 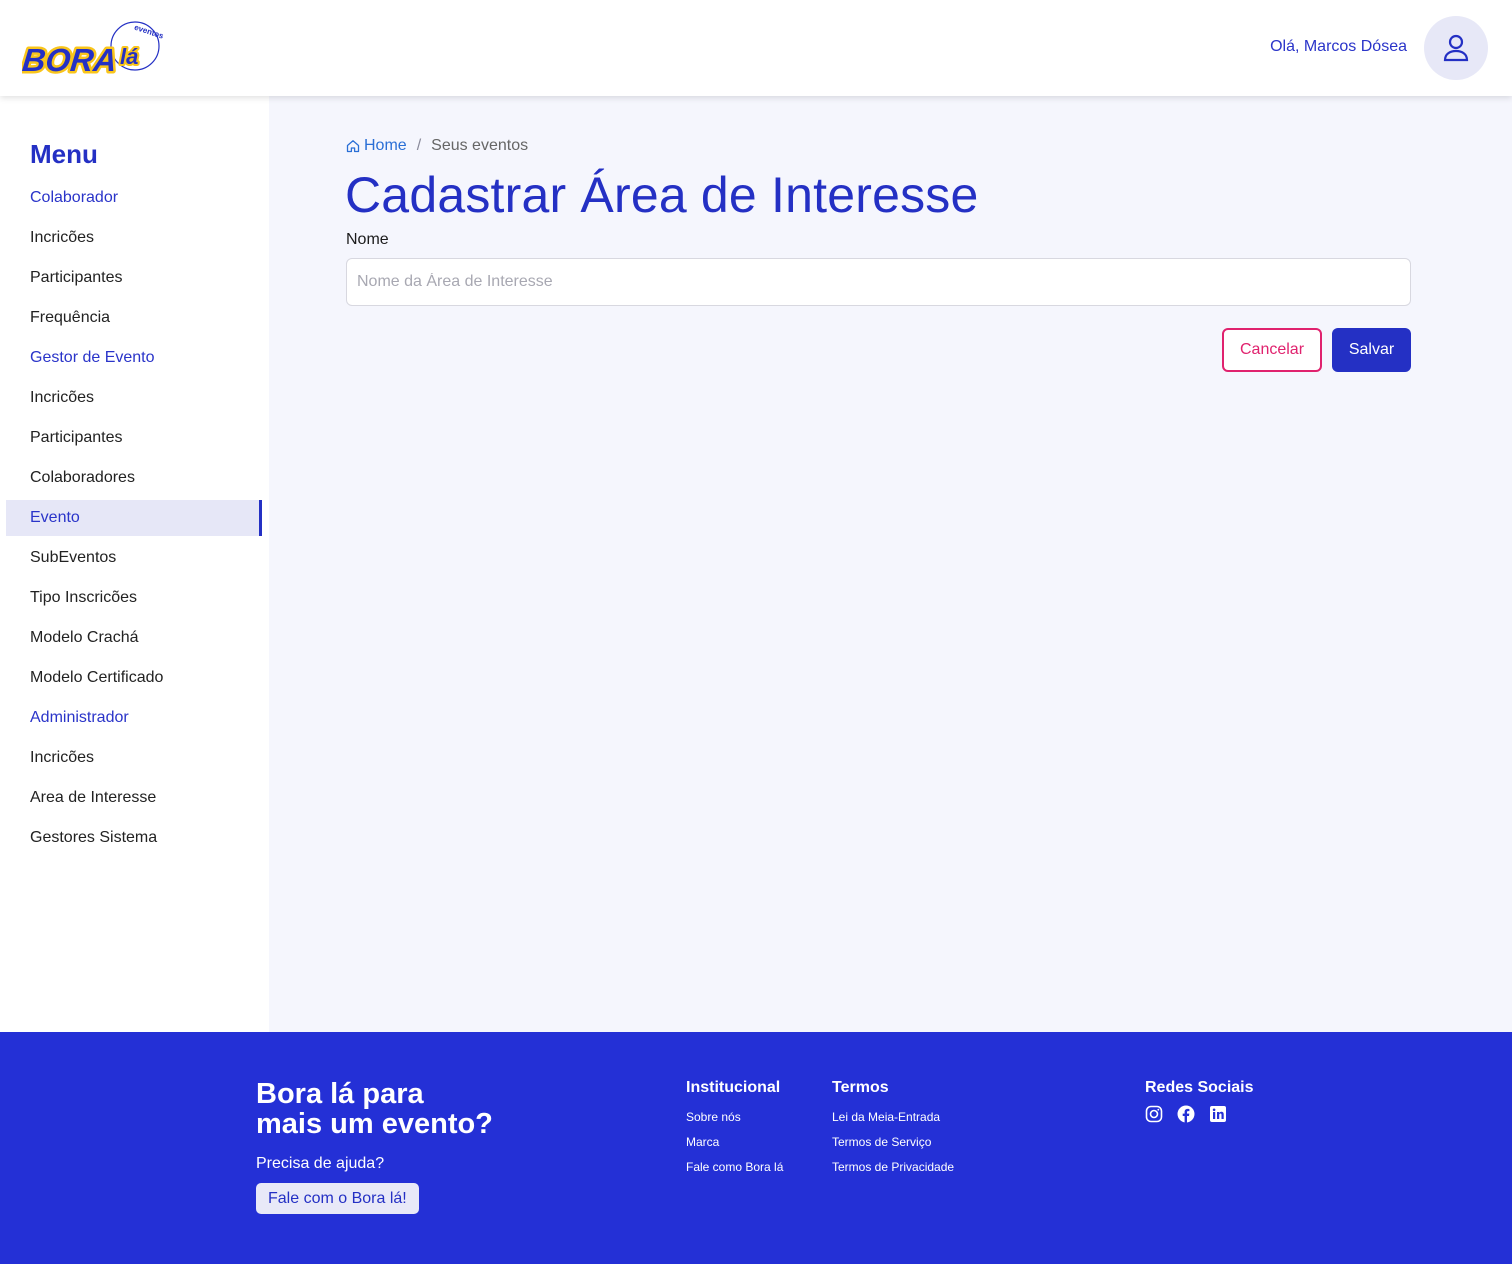 I want to click on sidebar-item-evento: Evento, so click(x=134, y=518).